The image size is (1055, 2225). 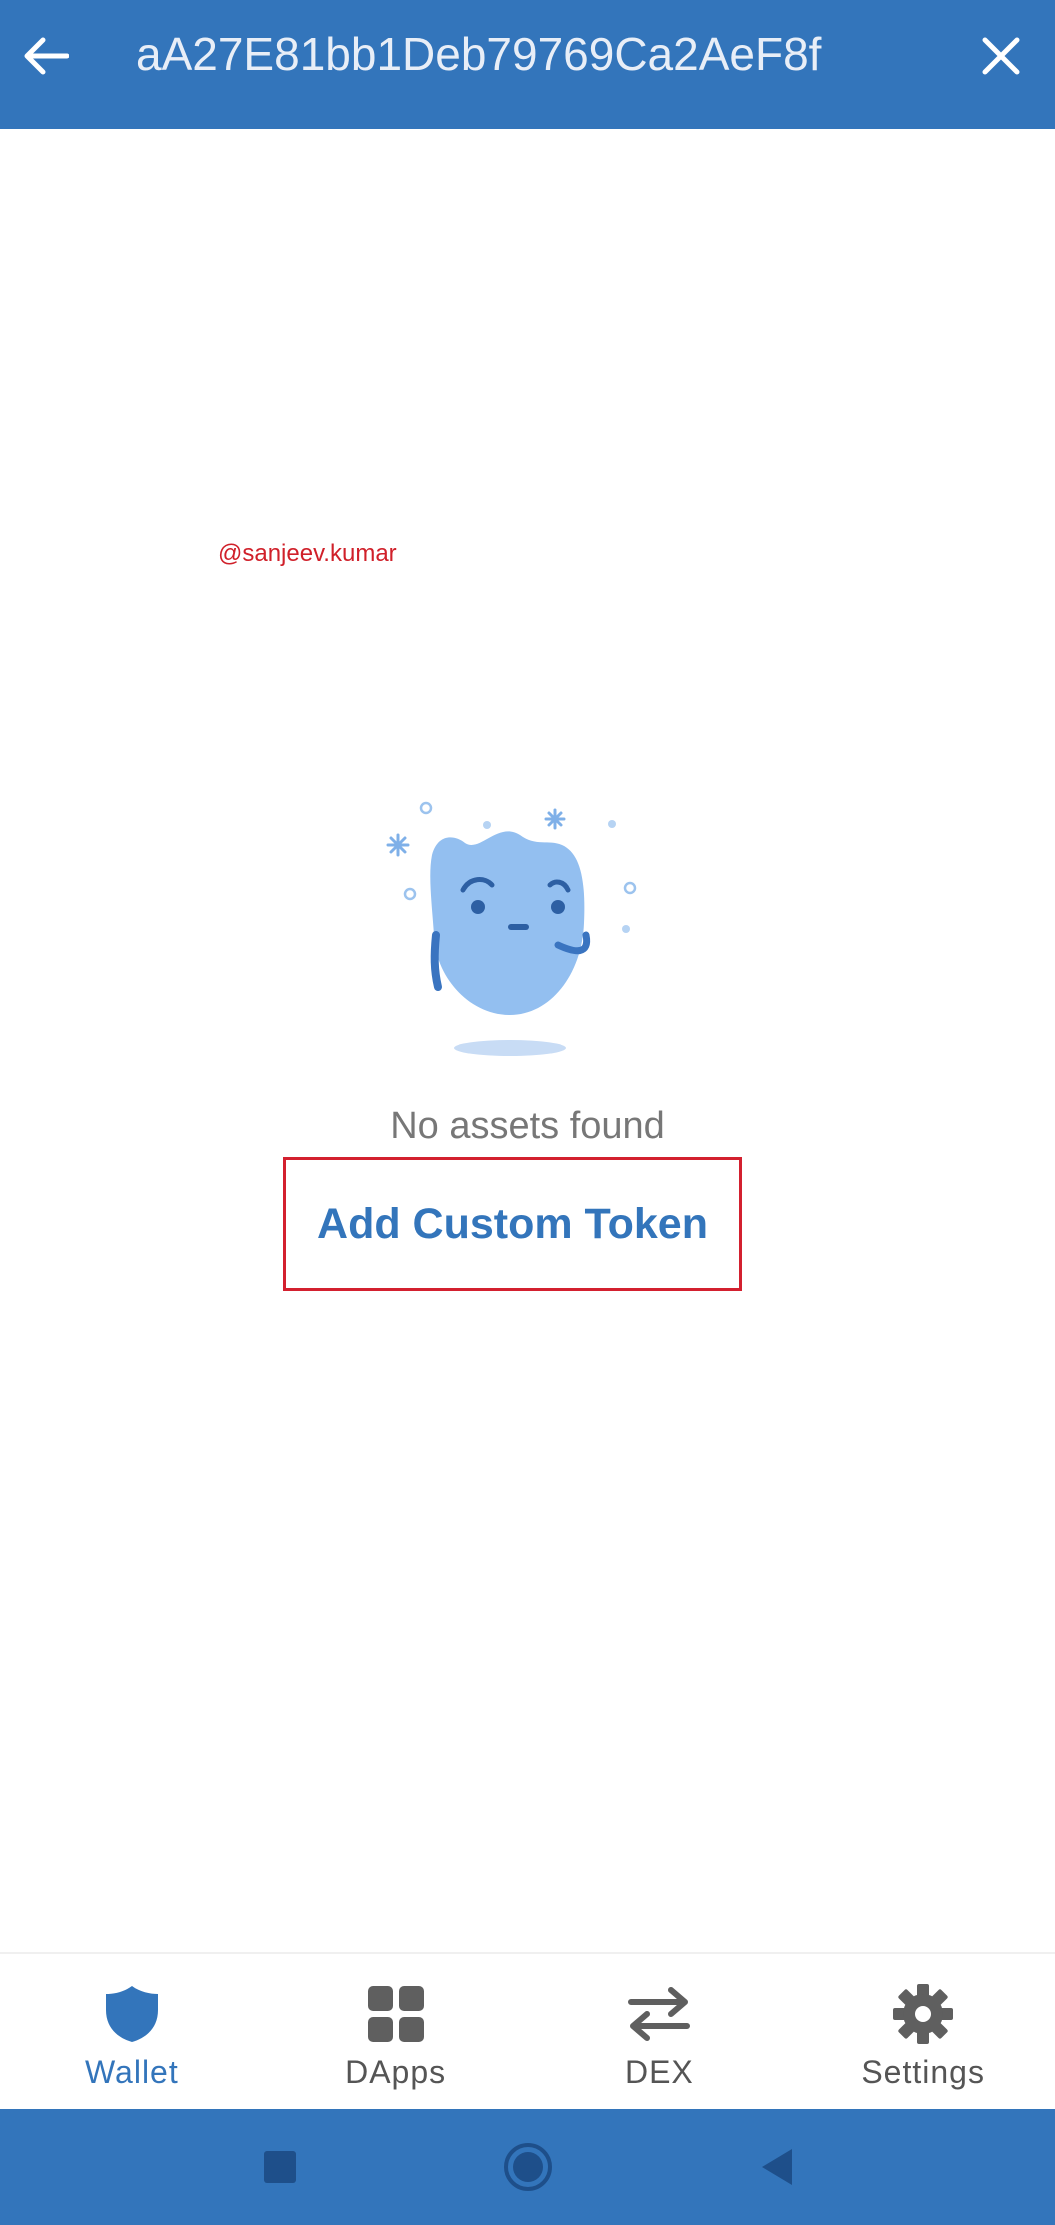 I want to click on nav-item-dex: DEX, so click(x=660, y=2032).